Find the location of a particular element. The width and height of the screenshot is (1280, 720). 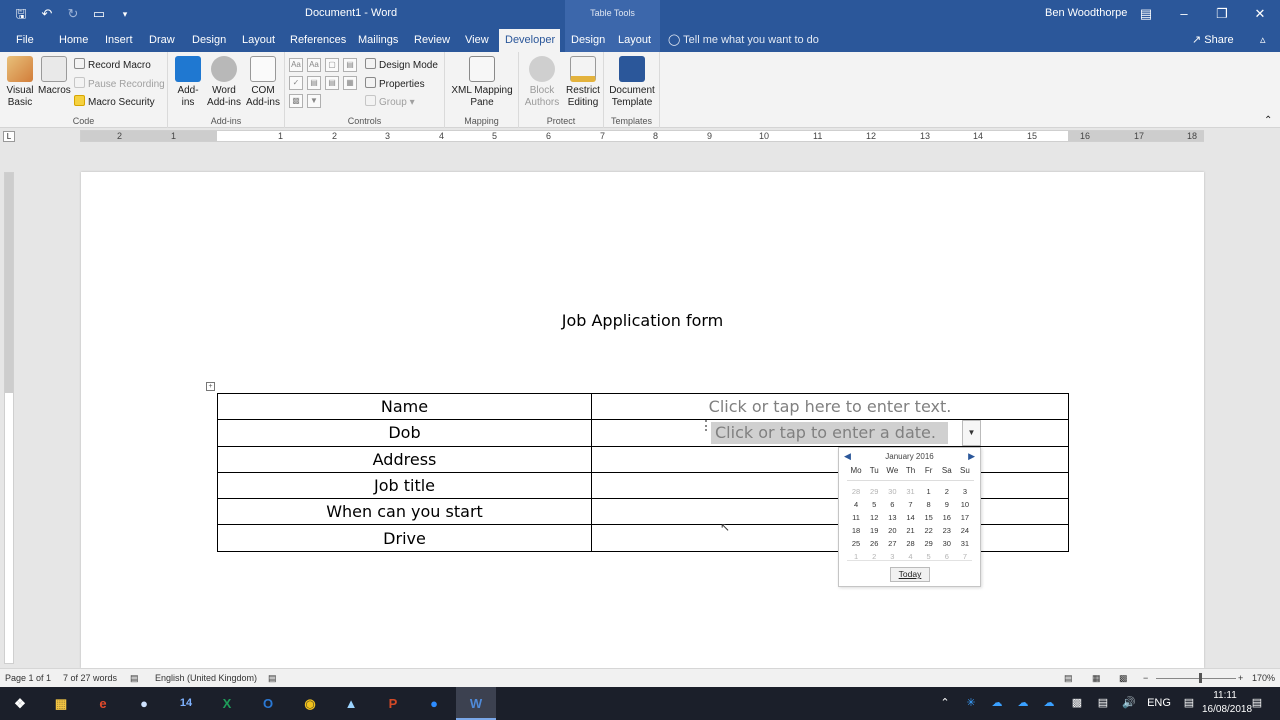

touch-mode-icon: ▭ is located at coordinates (99, 14).